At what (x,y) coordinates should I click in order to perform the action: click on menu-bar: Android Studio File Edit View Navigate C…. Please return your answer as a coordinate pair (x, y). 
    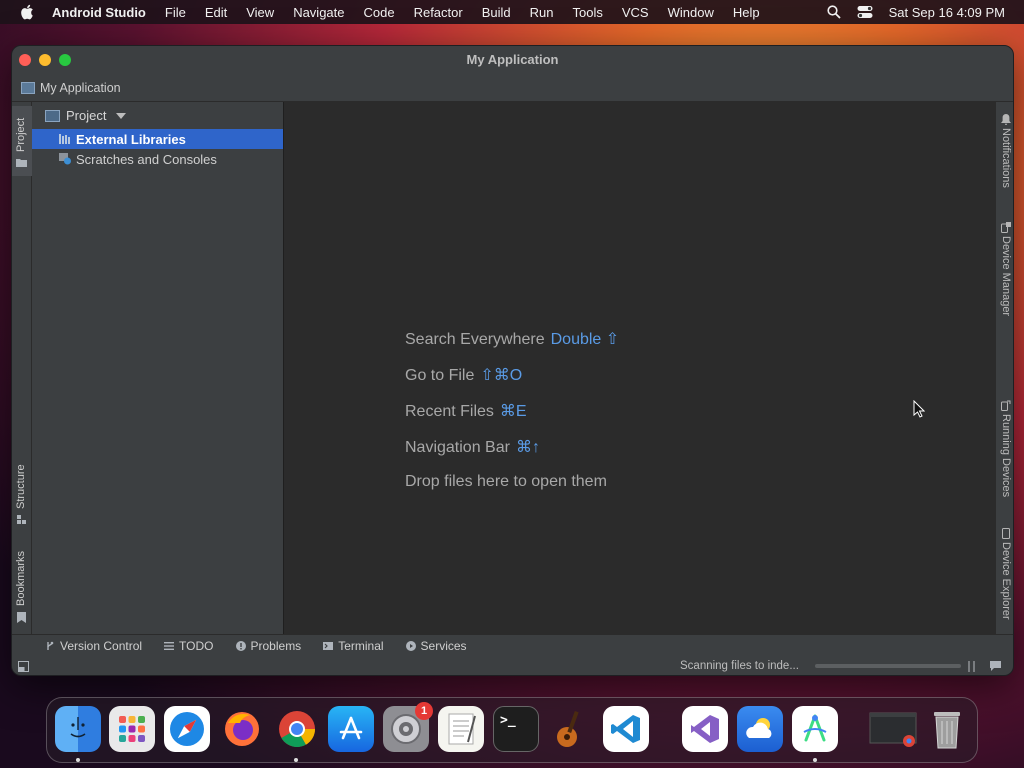
    Looking at the image, I should click on (512, 12).